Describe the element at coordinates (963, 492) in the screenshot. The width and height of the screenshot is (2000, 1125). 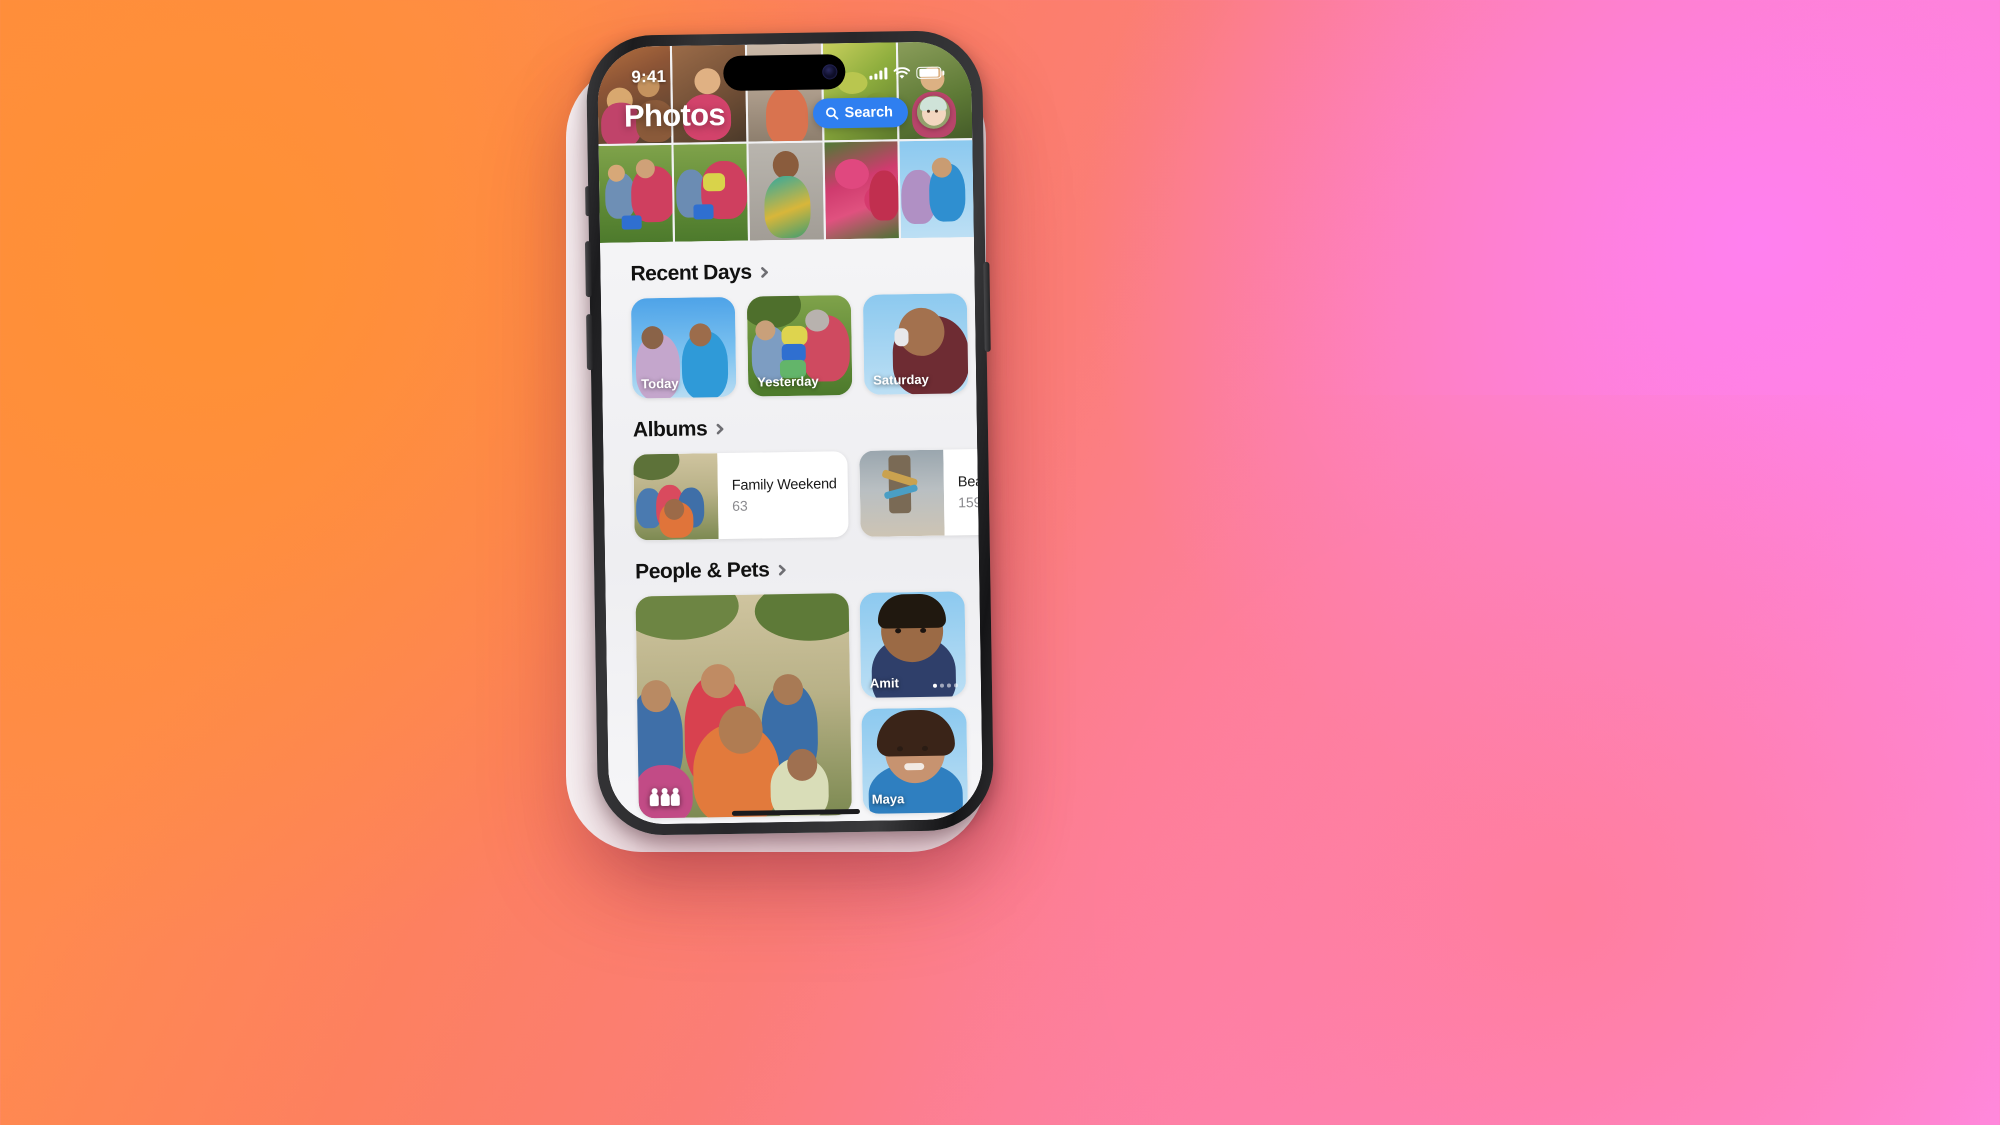
I see `album-meta: Beach 159` at that location.